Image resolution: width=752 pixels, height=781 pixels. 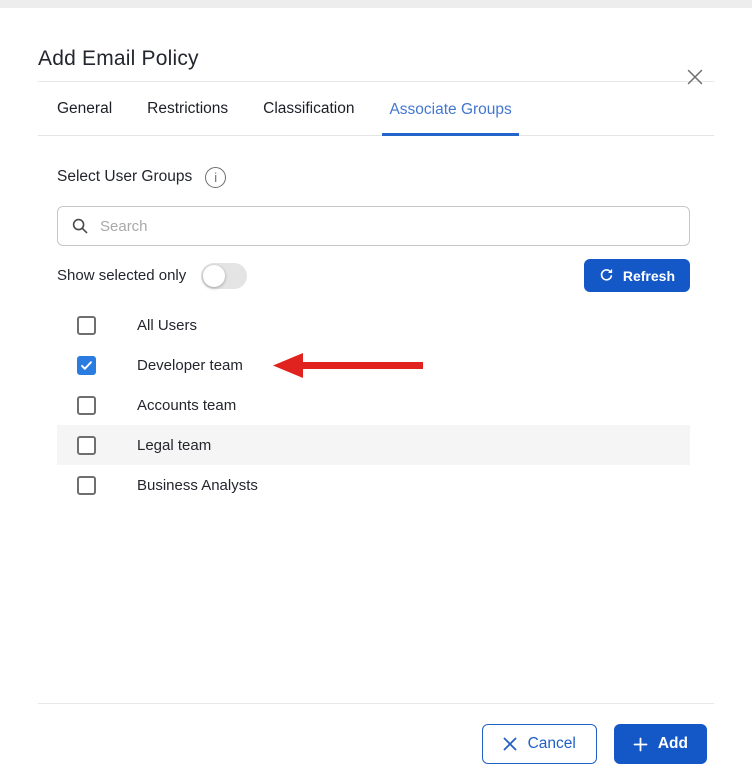 What do you see at coordinates (214, 275) in the screenshot?
I see `toggle-knob` at bounding box center [214, 275].